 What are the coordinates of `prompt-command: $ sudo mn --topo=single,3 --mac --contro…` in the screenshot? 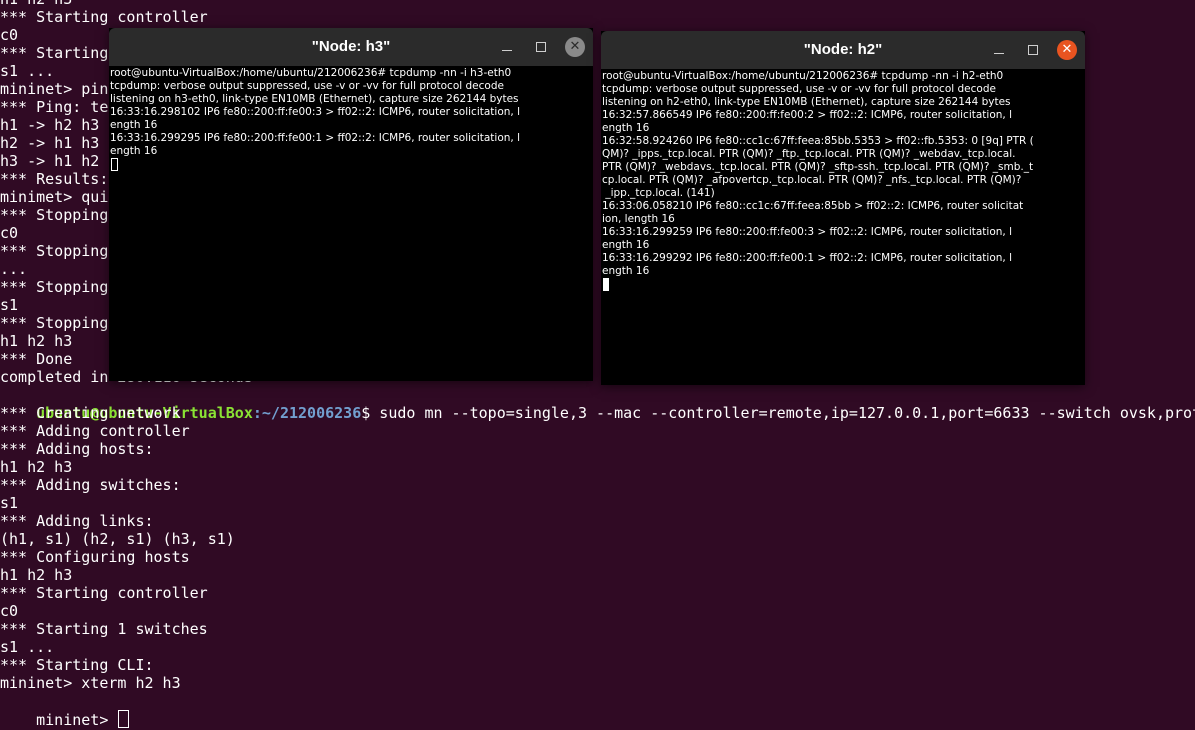 It's located at (778, 413).